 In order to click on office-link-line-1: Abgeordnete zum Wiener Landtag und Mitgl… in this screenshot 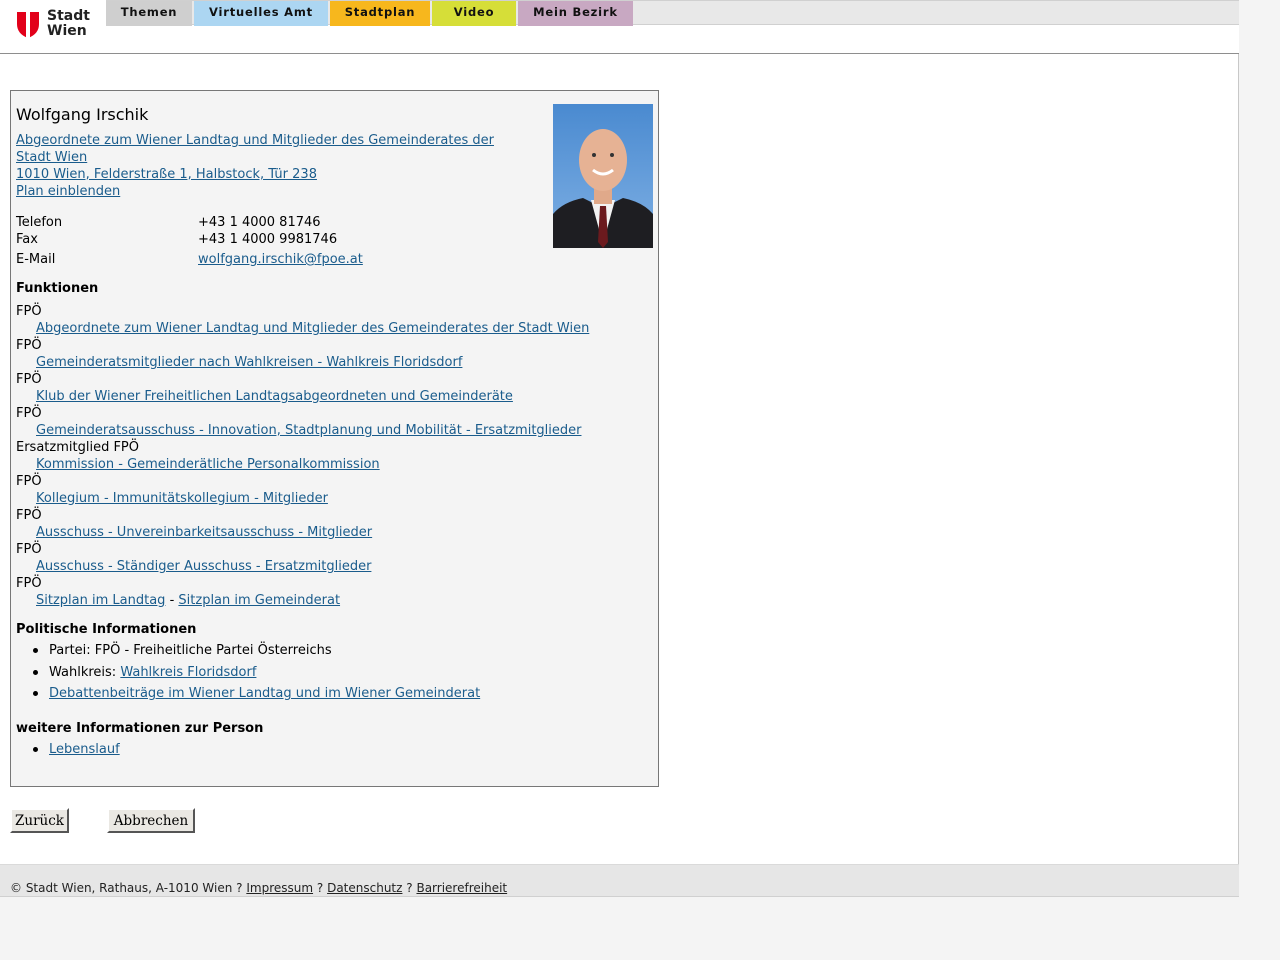, I will do `click(255, 140)`.